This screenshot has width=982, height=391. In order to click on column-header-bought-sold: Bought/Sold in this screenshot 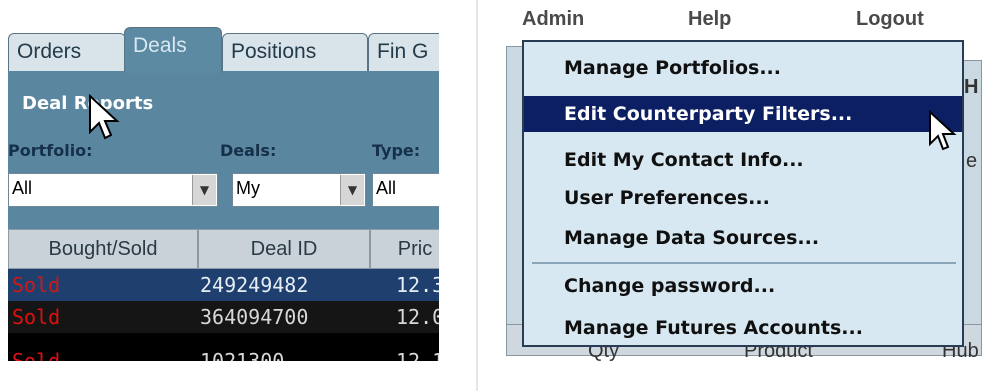, I will do `click(103, 249)`.